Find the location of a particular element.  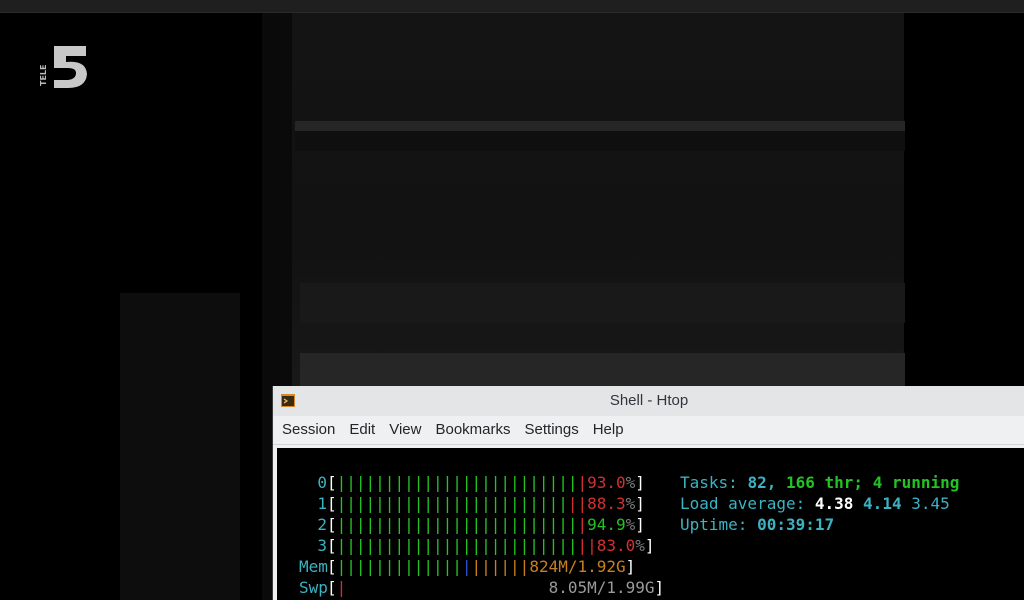

load-15min: 3.45 is located at coordinates (930, 503).